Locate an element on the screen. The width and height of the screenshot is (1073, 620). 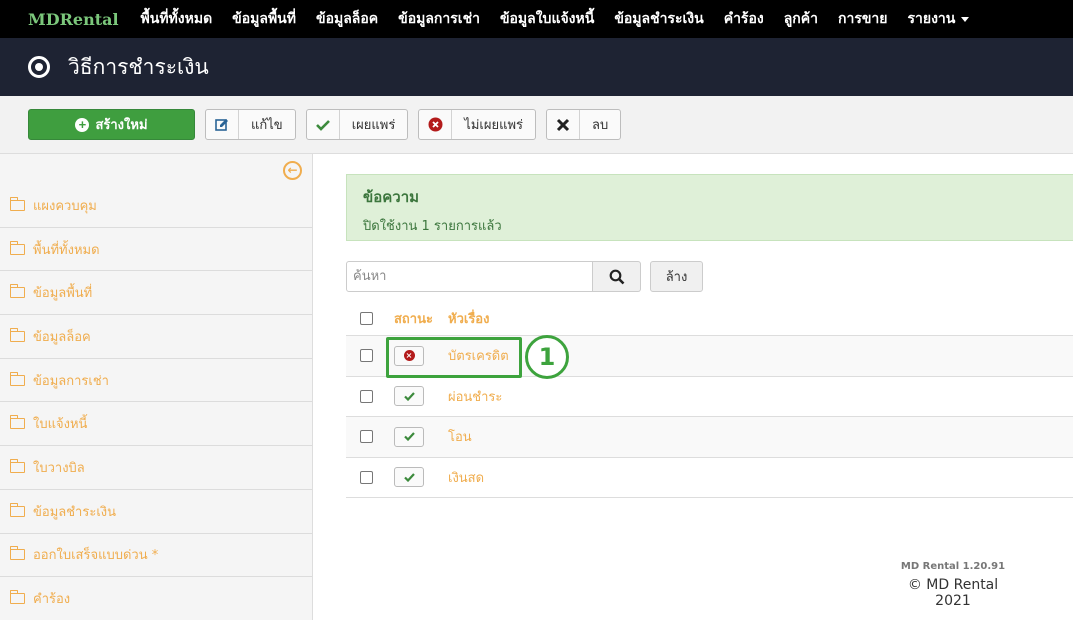
nav-item-sales: การขาย is located at coordinates (863, 19).